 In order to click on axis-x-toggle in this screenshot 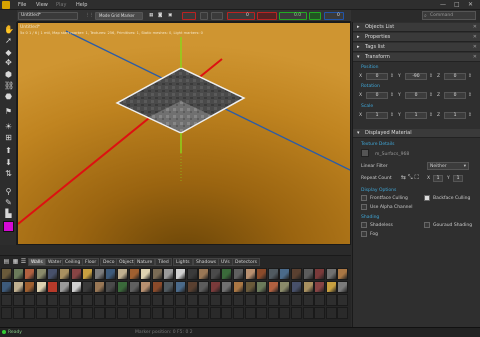, I will do `click(189, 16)`.